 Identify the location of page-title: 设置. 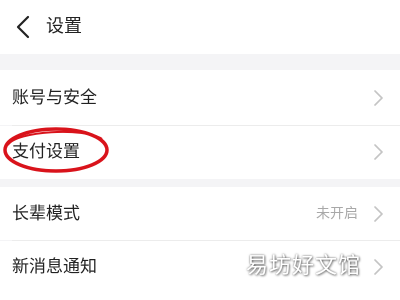
(64, 26).